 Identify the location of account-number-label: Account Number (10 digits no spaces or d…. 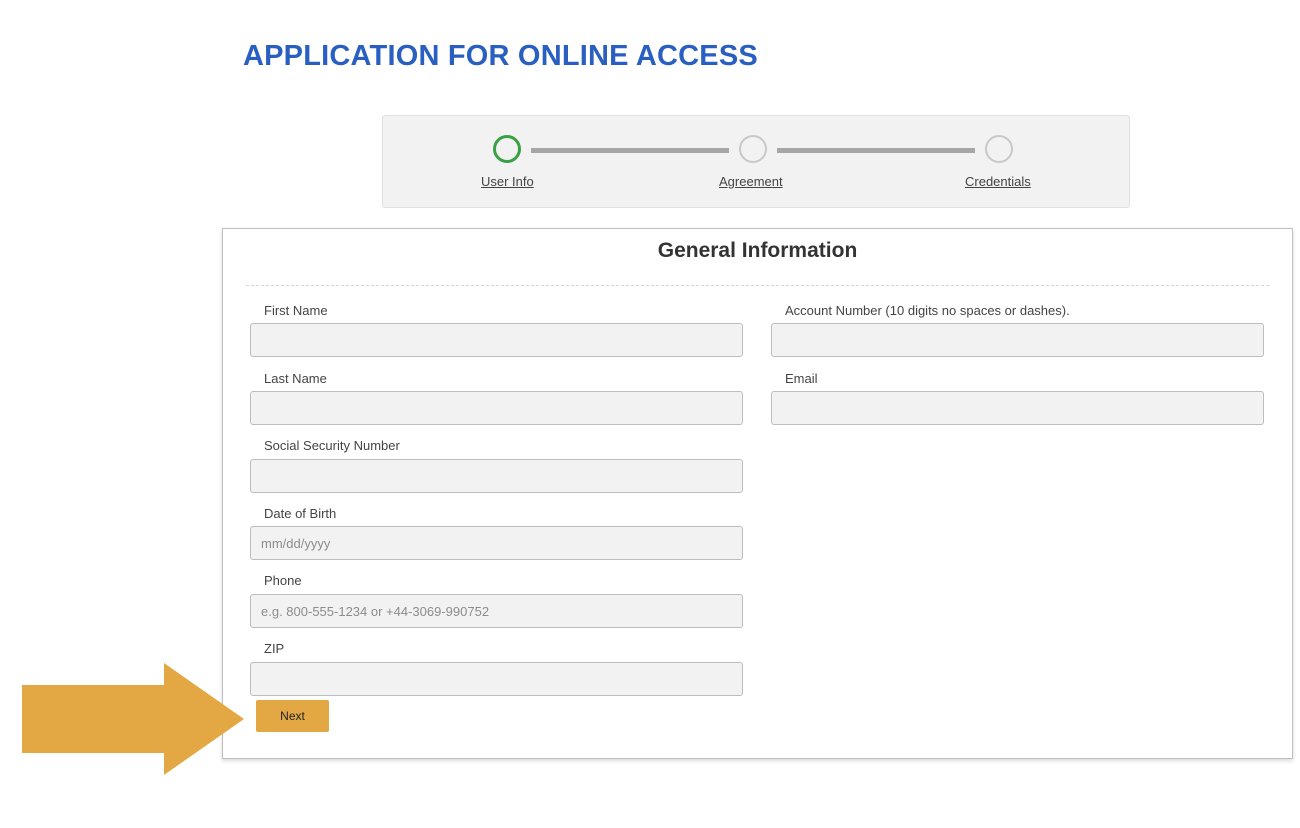
(927, 310).